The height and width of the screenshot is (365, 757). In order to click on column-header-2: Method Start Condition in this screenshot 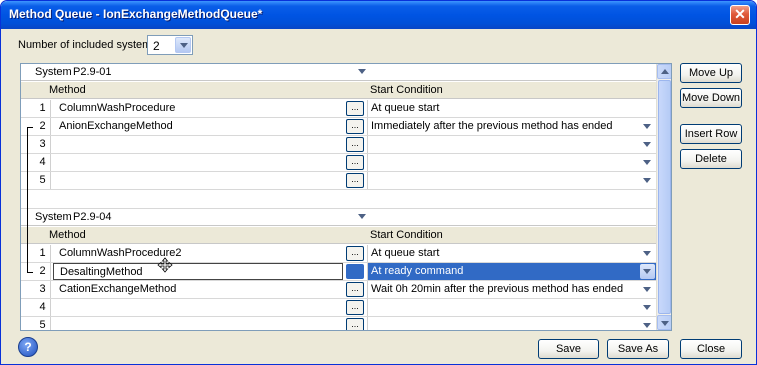, I will do `click(339, 235)`.